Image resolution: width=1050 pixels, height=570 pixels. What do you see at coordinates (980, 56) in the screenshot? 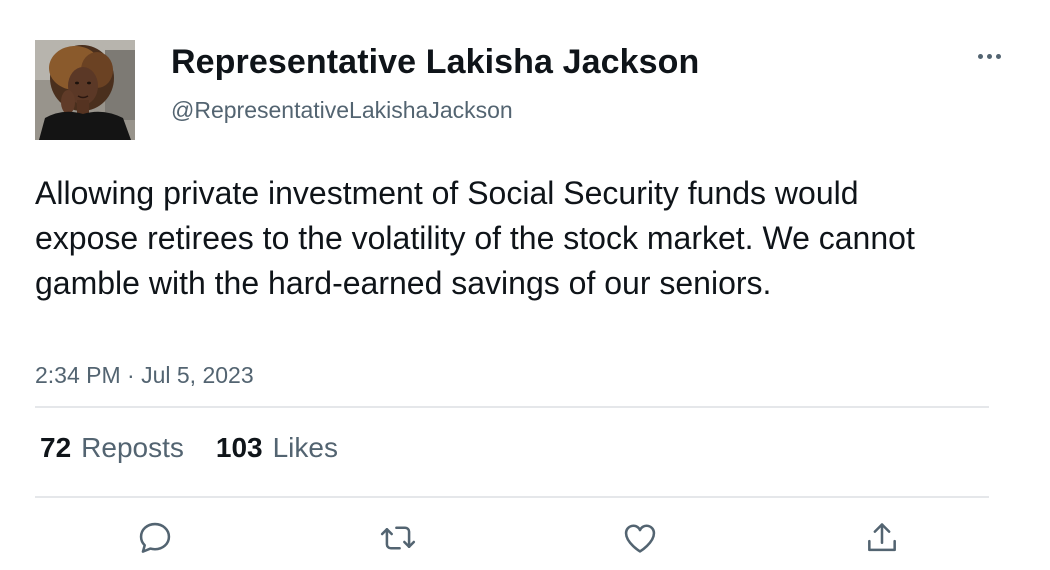
I see `more-icon` at bounding box center [980, 56].